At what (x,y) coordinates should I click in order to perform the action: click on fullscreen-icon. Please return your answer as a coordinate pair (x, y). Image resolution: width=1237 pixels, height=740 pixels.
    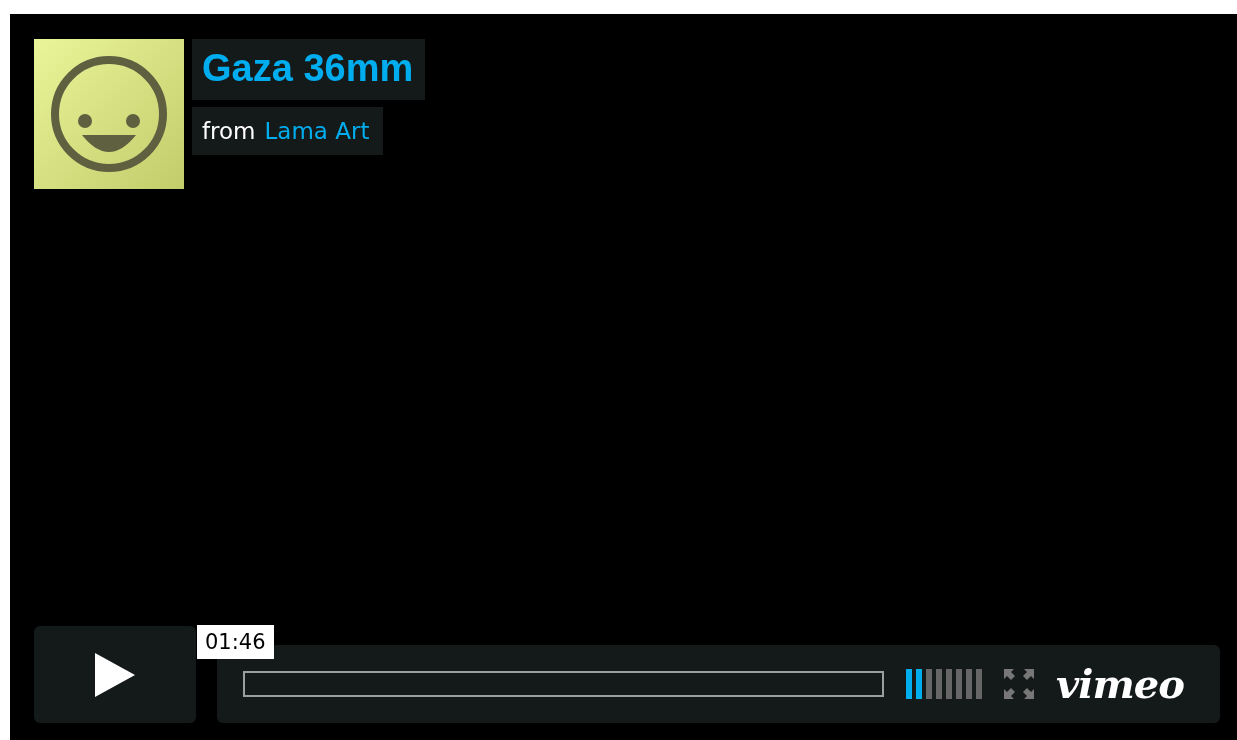
    Looking at the image, I should click on (1019, 684).